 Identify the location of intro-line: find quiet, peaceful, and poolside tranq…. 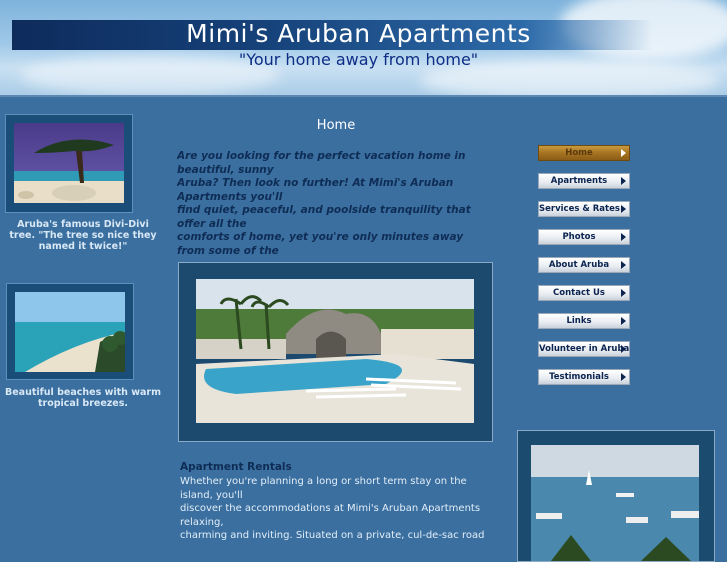
(324, 217).